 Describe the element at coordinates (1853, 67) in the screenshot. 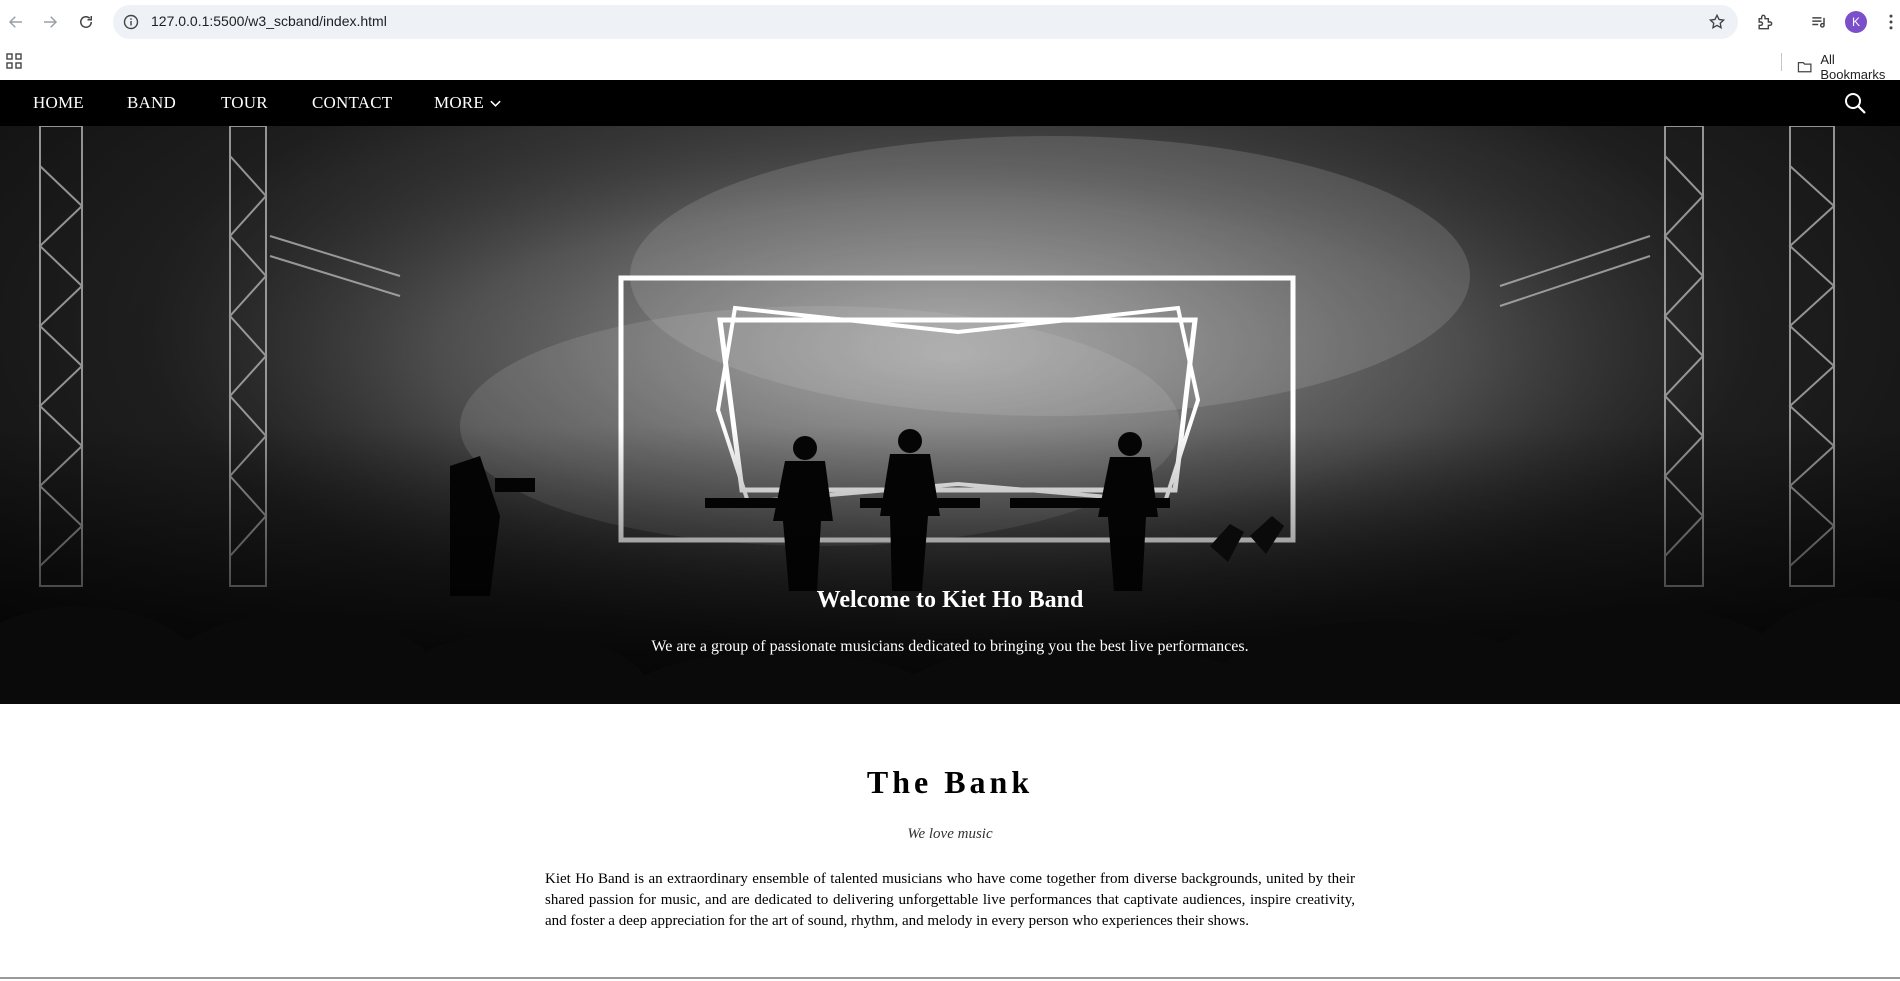

I see `all-bookmarks-label: All Bookmarks` at that location.